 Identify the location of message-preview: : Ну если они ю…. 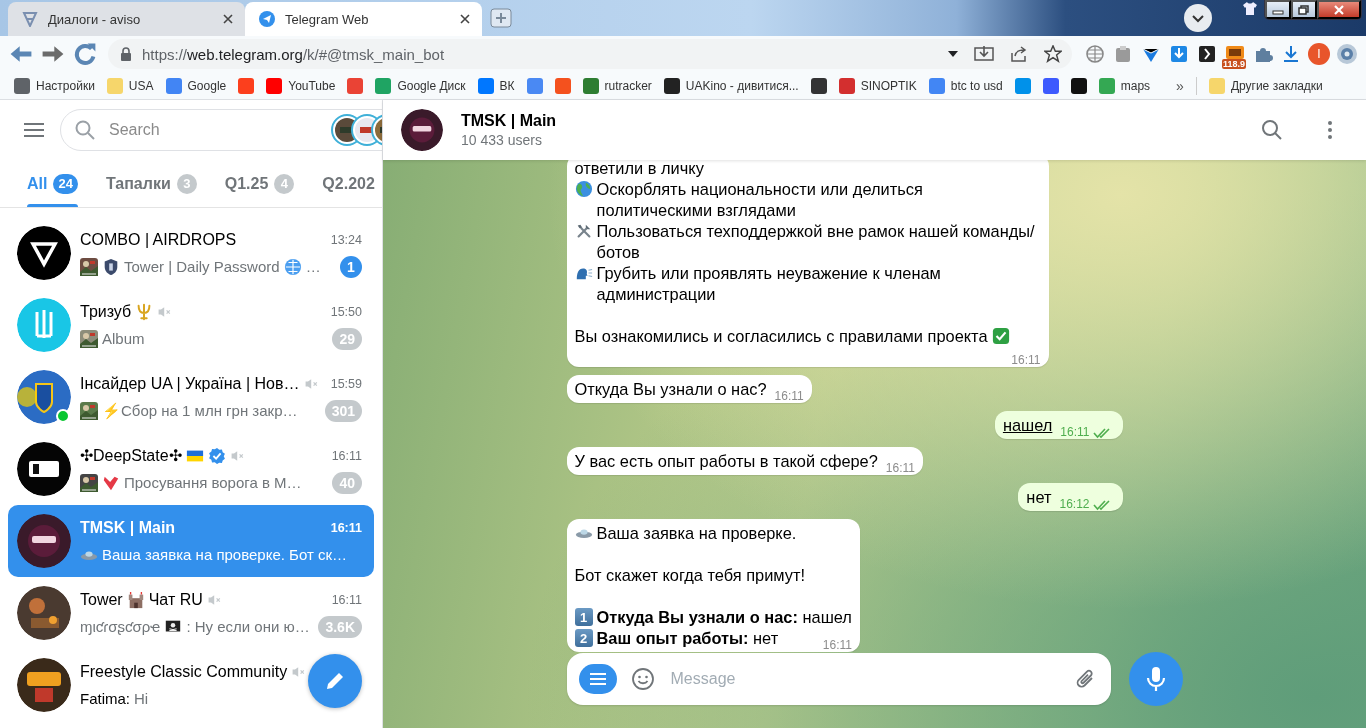
(248, 626).